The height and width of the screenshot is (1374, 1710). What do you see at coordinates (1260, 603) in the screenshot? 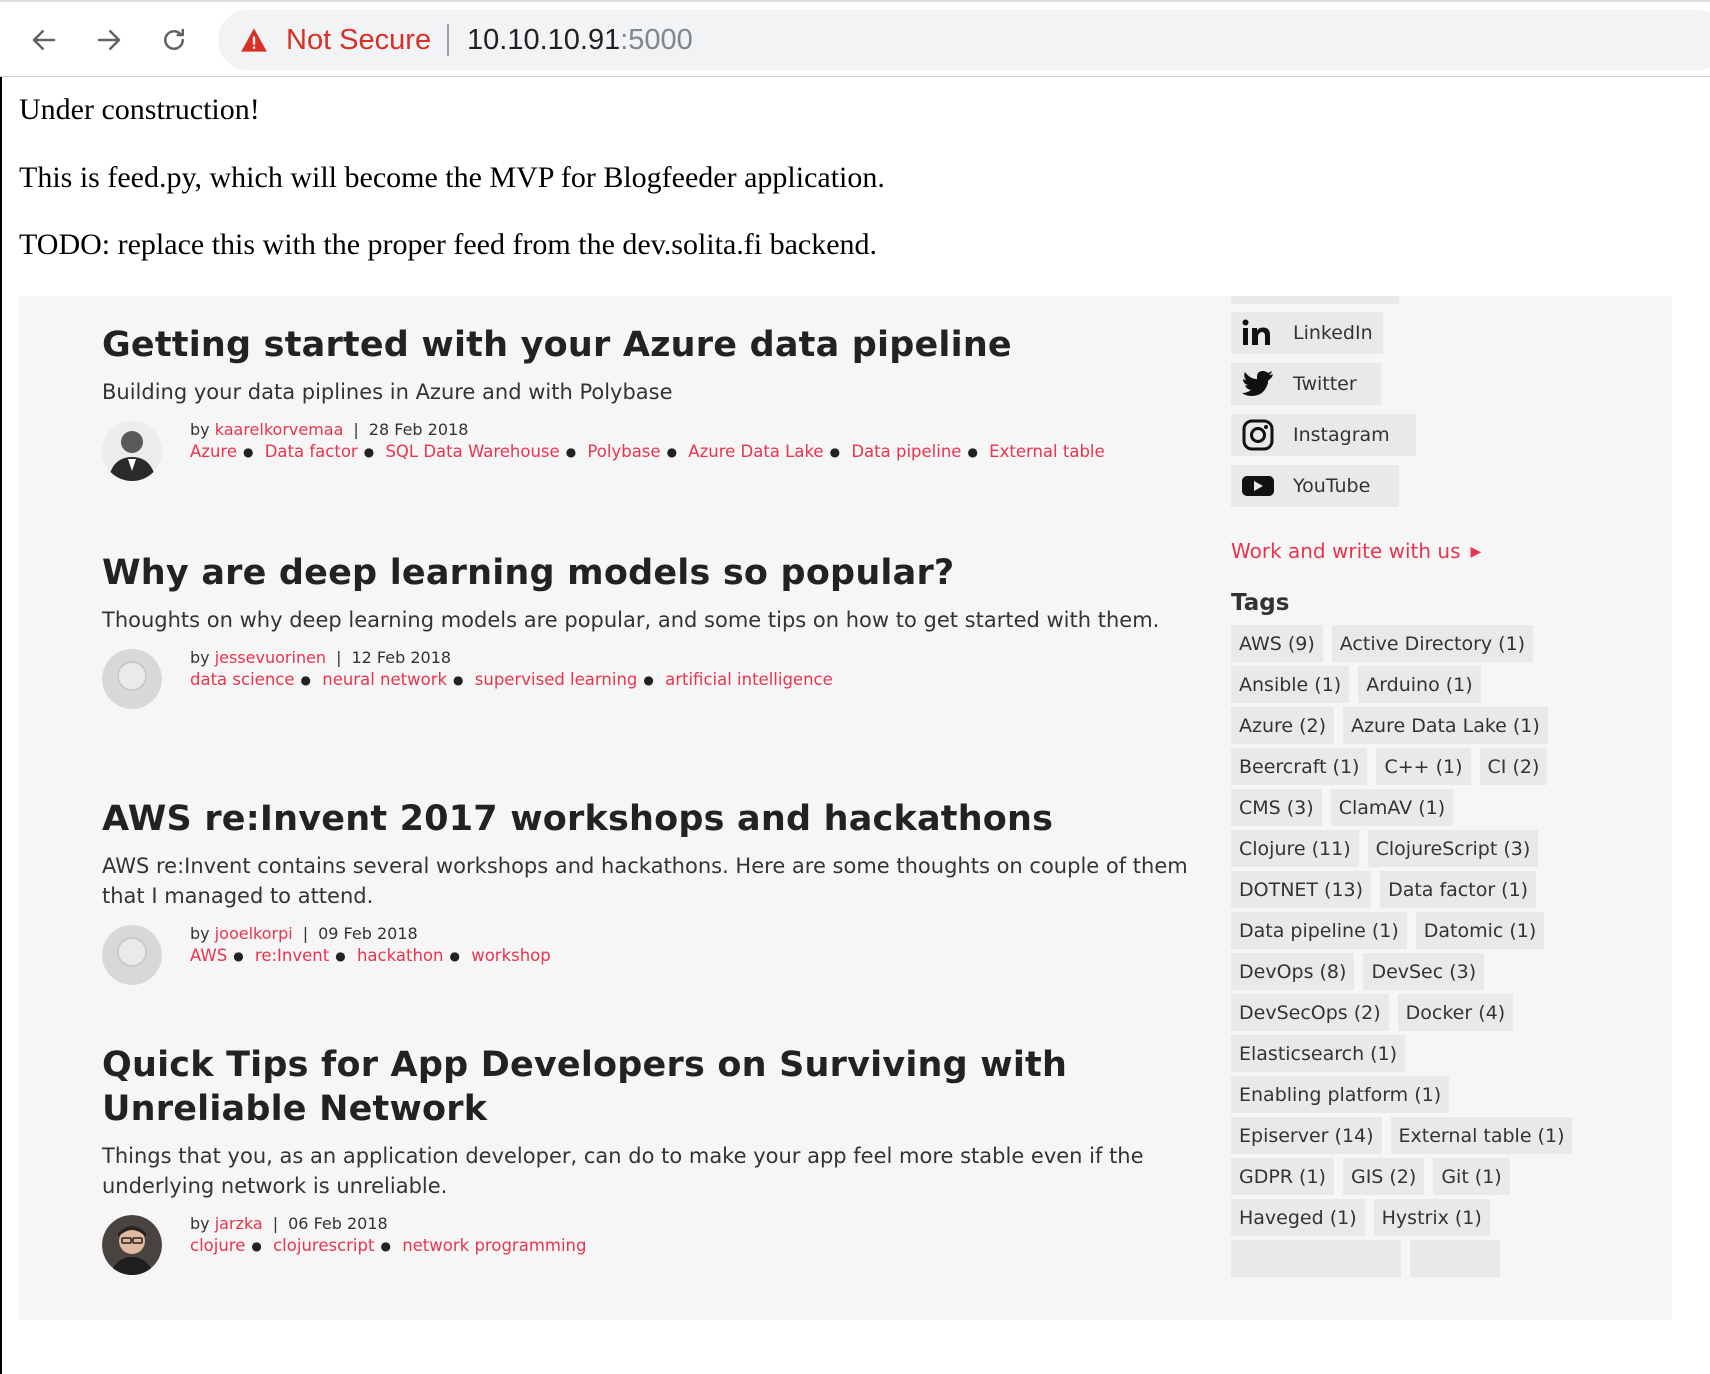
I see `tags-heading: Tags` at bounding box center [1260, 603].